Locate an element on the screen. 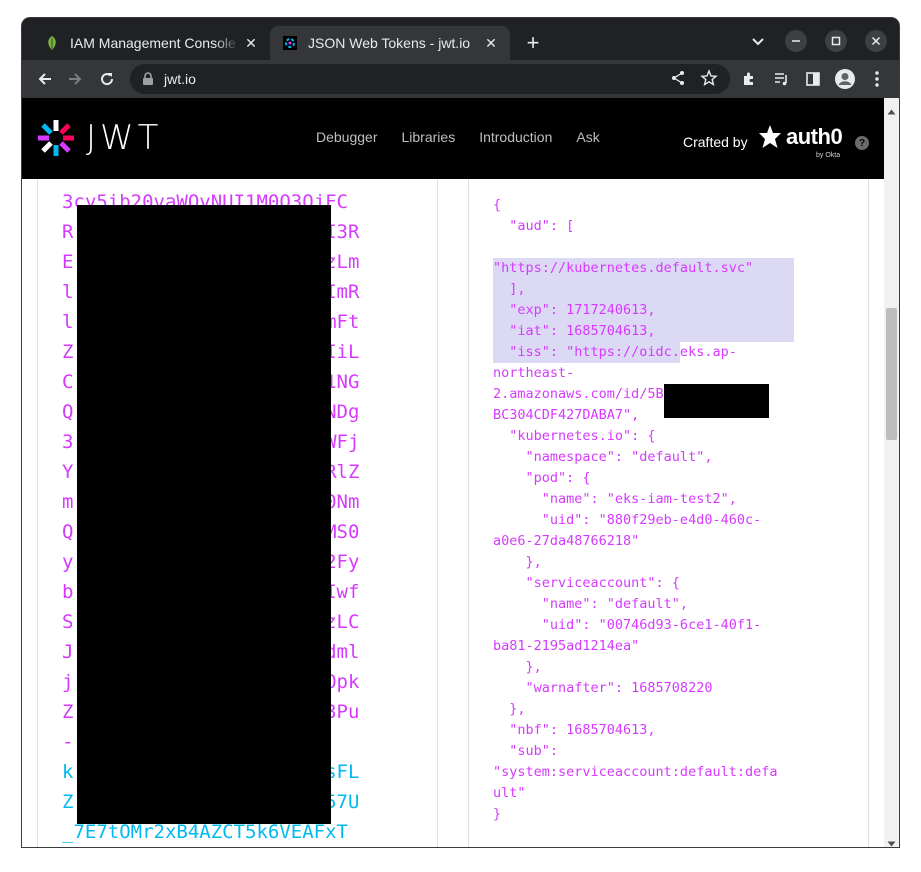 The height and width of the screenshot is (872, 921). media-playlist-icon is located at coordinates (781, 79).